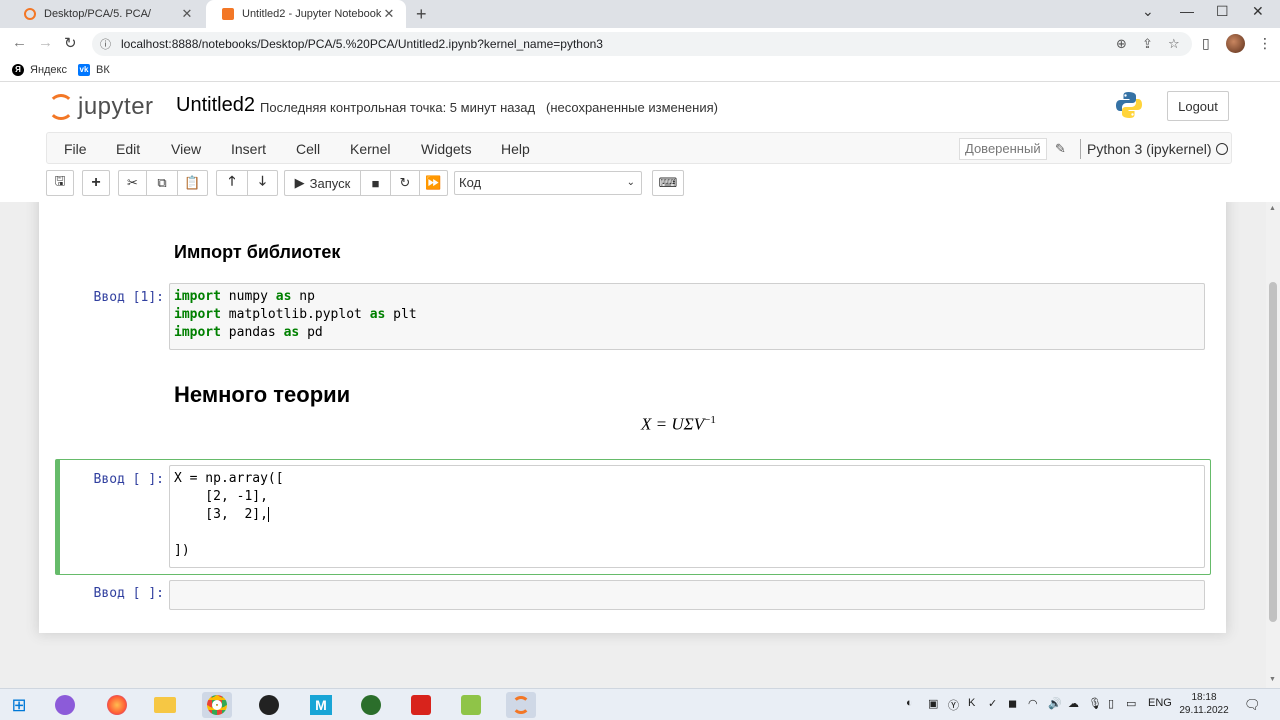 This screenshot has height=720, width=1280. What do you see at coordinates (371, 705) in the screenshot?
I see `app-green-icon` at bounding box center [371, 705].